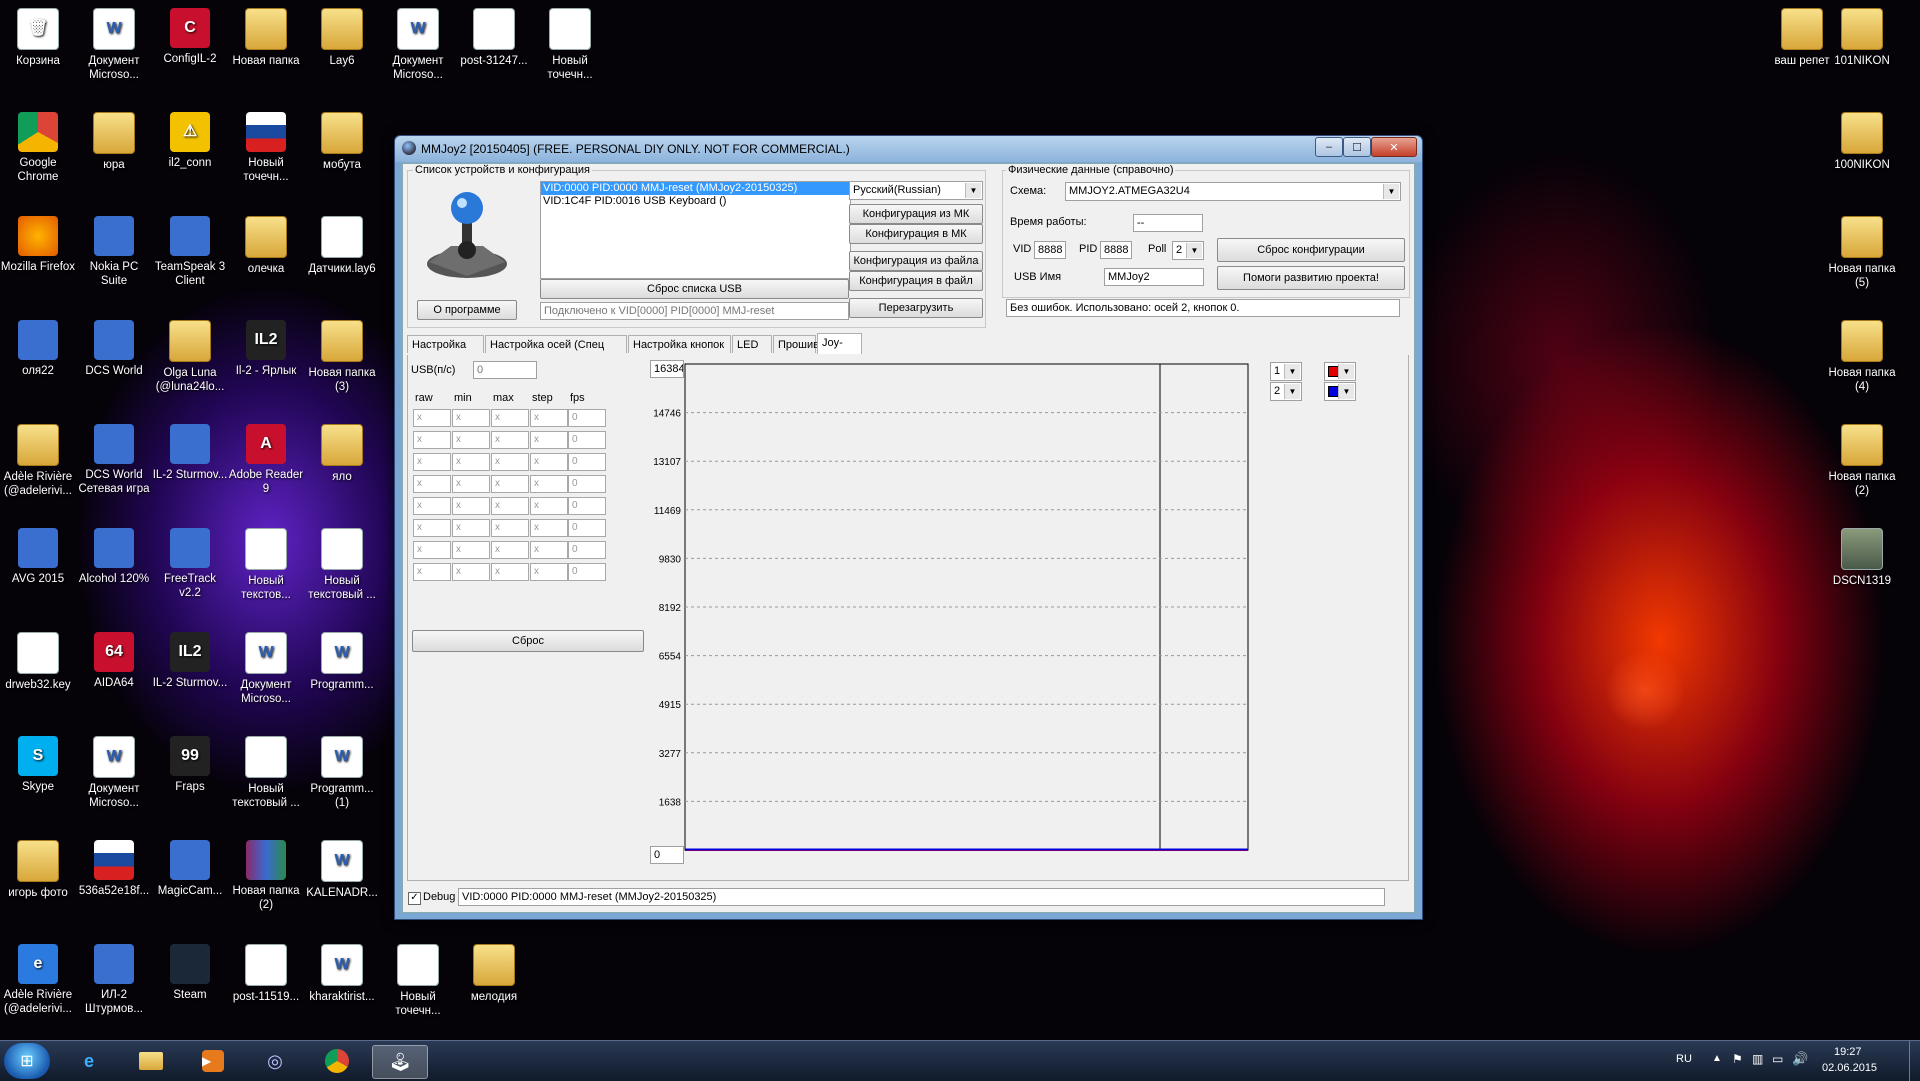  What do you see at coordinates (266, 243) in the screenshot?
I see `desktop-icon: олечка` at bounding box center [266, 243].